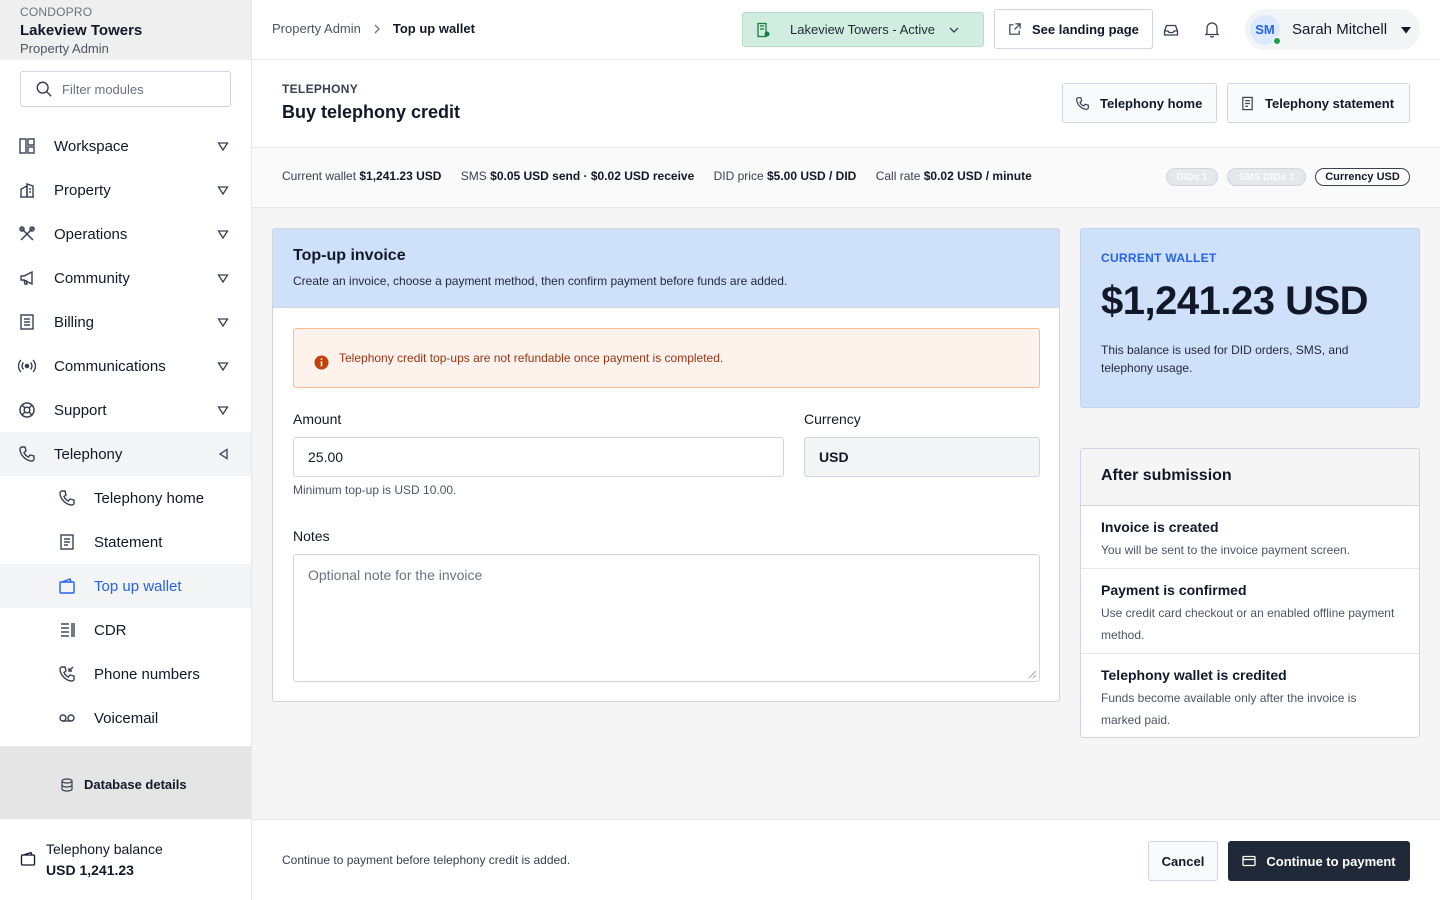 Image resolution: width=1440 pixels, height=900 pixels. I want to click on step-title: Payment is confirmed, so click(1174, 590).